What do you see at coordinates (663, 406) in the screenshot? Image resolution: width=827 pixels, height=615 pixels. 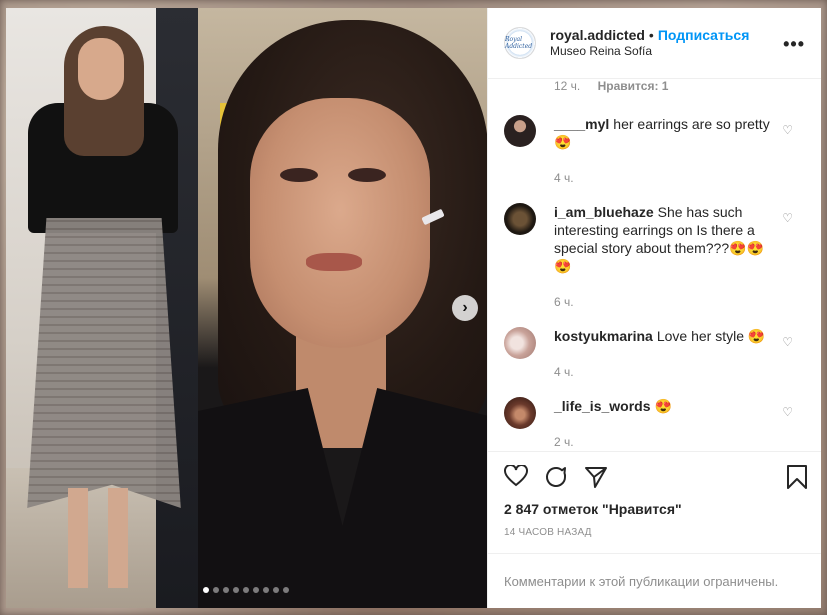 I see `comment-text: 😍` at bounding box center [663, 406].